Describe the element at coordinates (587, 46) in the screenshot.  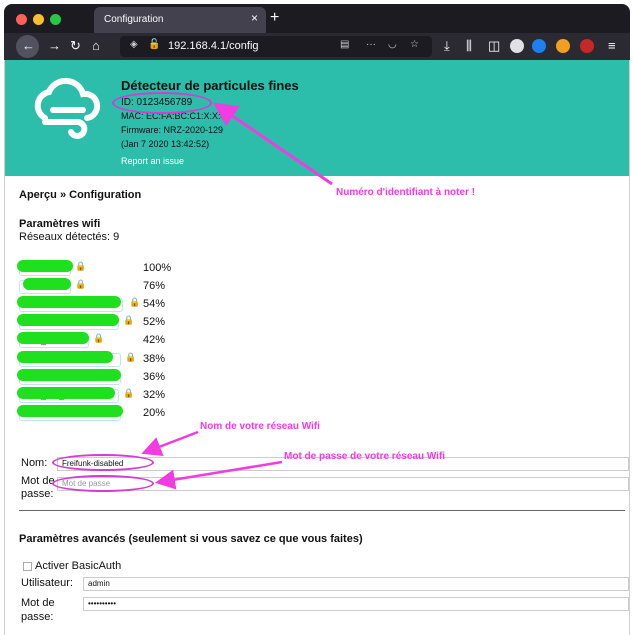
I see `extension-red-icon` at that location.